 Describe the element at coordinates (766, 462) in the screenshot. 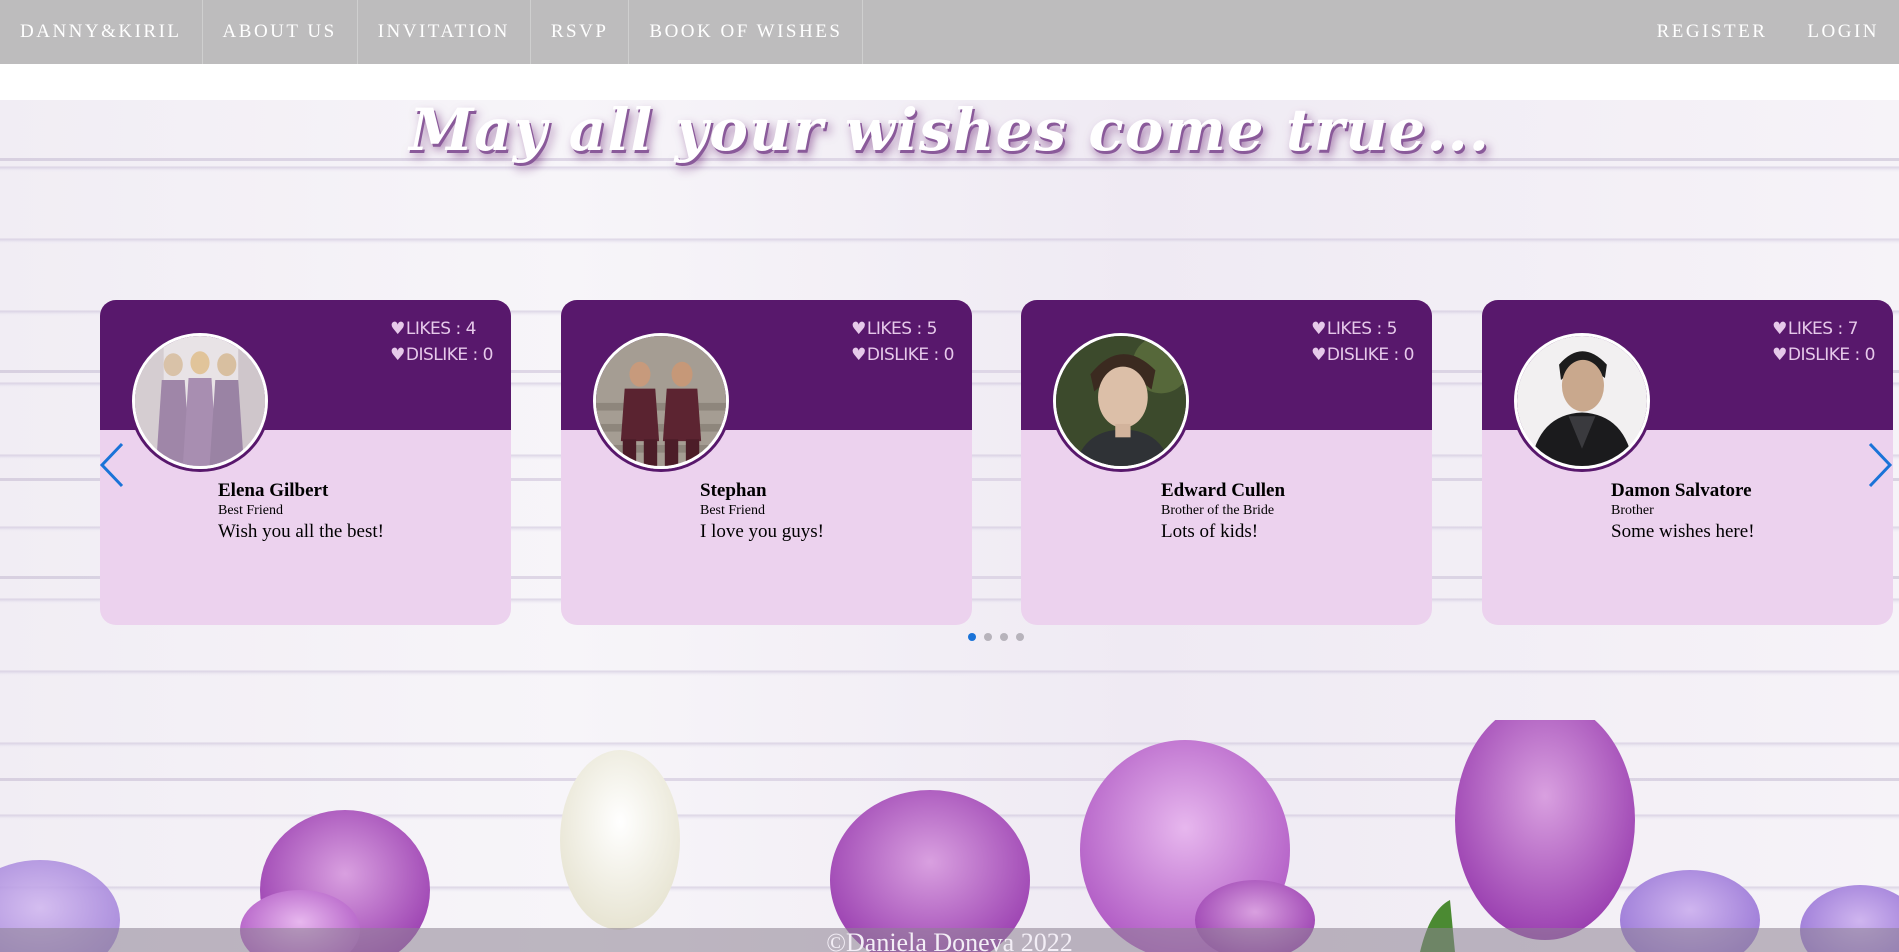

I see `wish-card: ♥ LIKES : 5 ♥ DISLIKE : 0 Stephan Best Fri` at that location.